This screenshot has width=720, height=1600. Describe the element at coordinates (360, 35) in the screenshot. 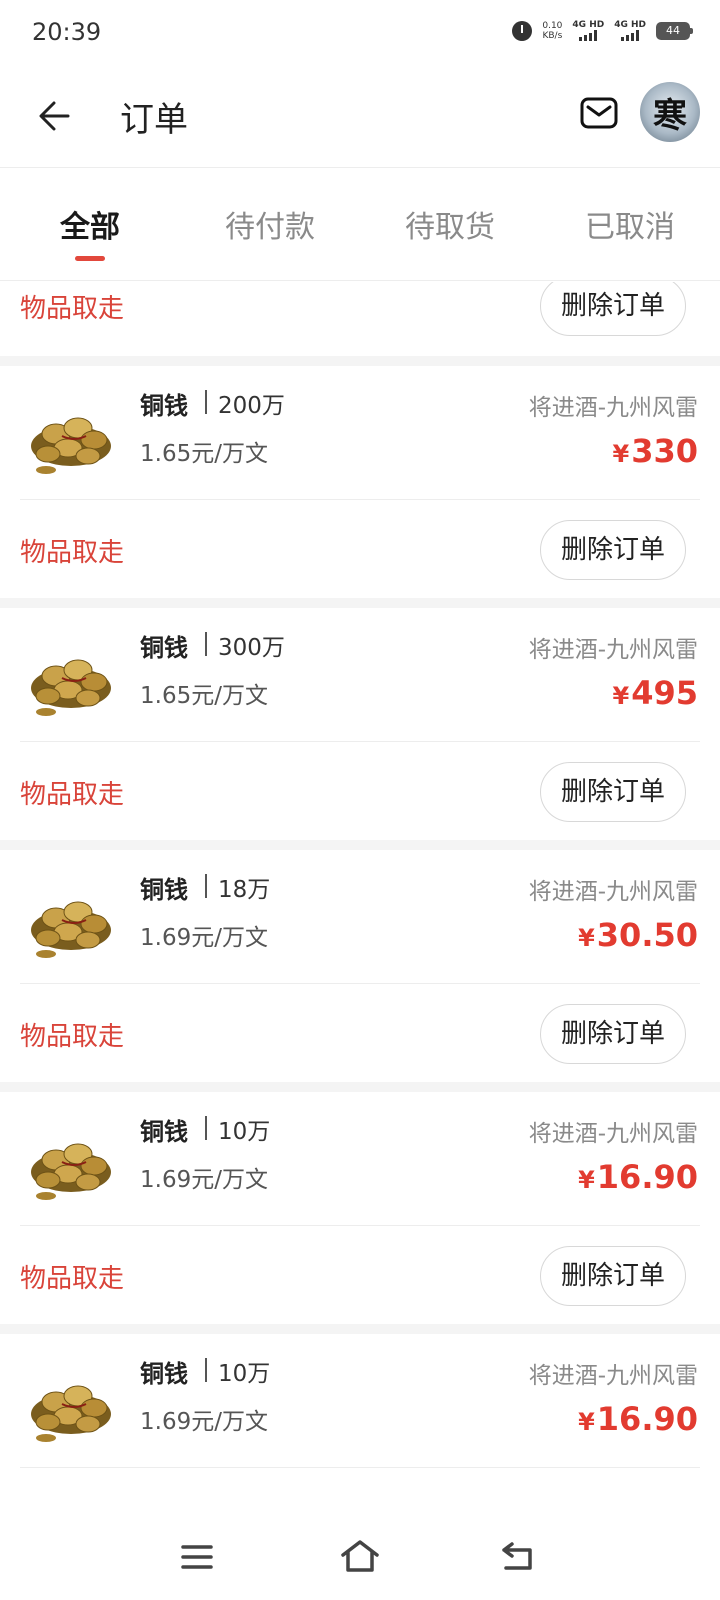

I see `status-bar: 20:39 0.10 KB/s 4G HD 4G HD 44` at that location.